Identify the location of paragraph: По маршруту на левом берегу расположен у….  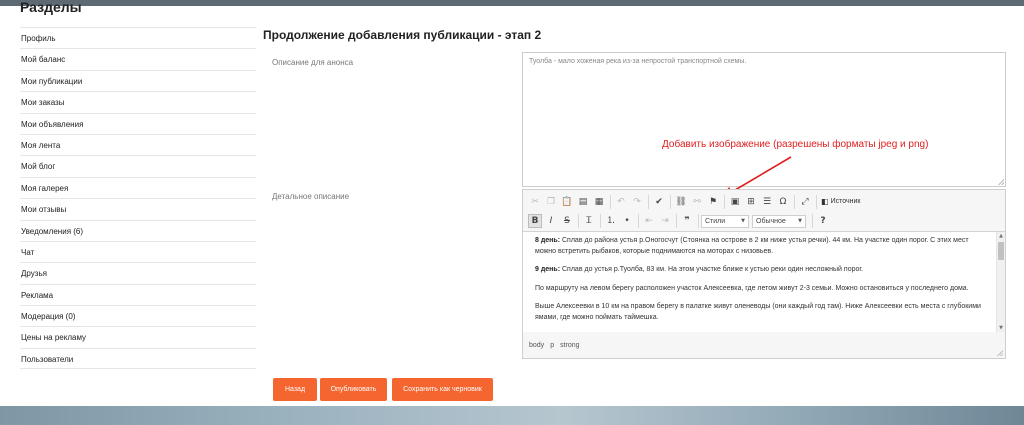
(752, 288).